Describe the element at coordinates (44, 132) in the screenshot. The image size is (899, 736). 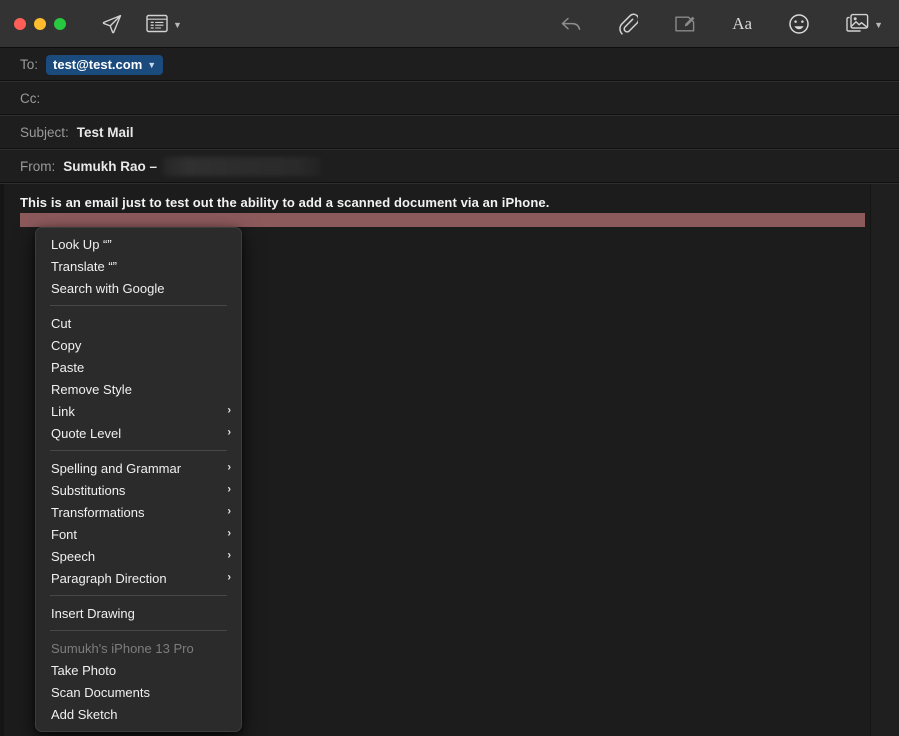
I see `subject-field-label: Subject:` at that location.